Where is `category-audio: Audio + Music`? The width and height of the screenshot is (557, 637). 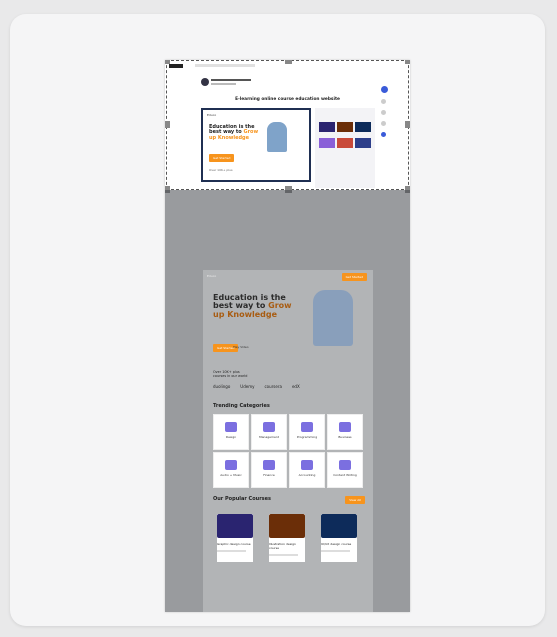 category-audio: Audio + Music is located at coordinates (231, 470).